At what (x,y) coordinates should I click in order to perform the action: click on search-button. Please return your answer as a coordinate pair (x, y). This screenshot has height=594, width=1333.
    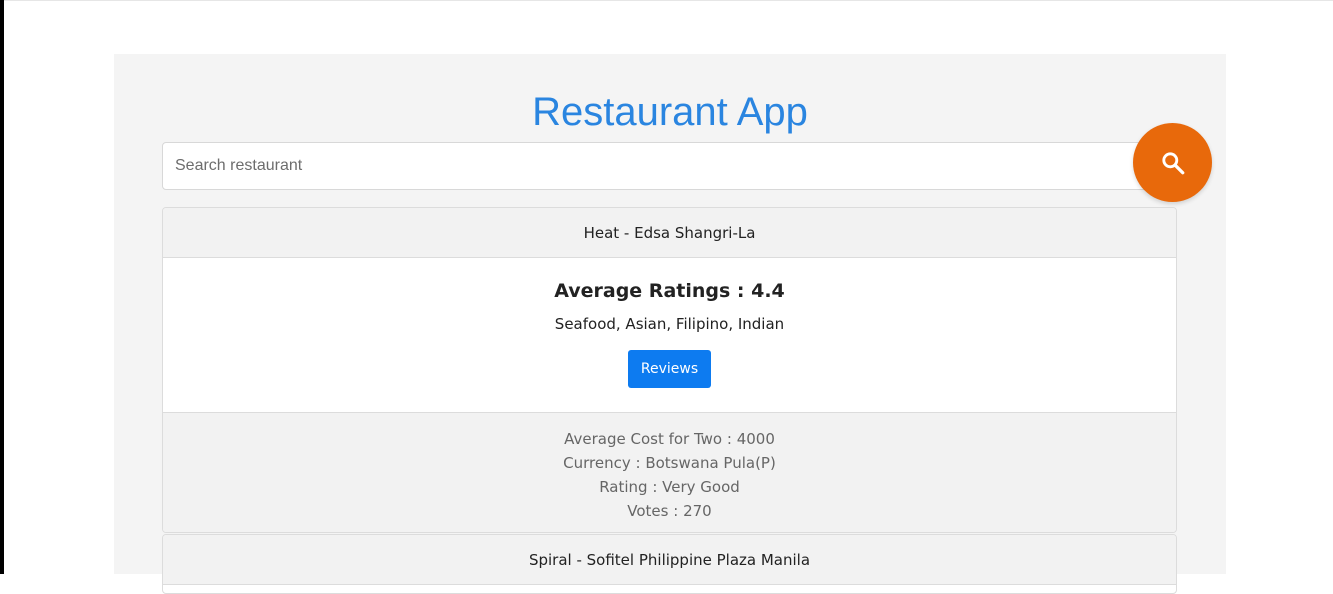
    Looking at the image, I should click on (1172, 162).